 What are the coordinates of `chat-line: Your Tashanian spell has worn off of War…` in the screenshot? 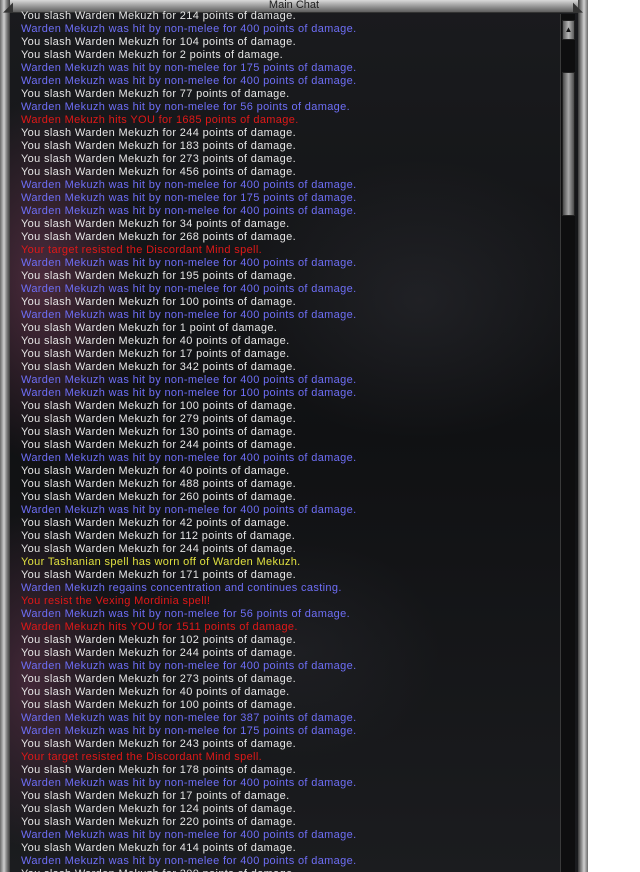 It's located at (161, 562).